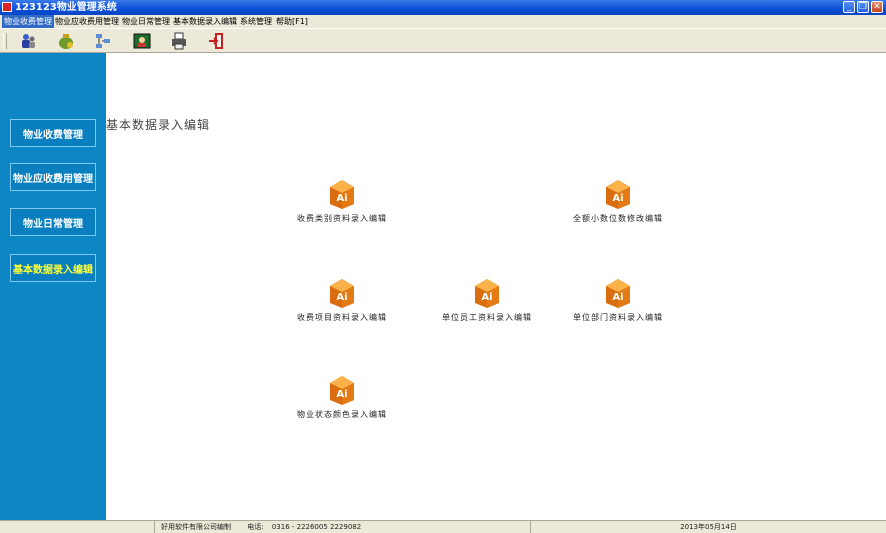 This screenshot has height=533, width=886. What do you see at coordinates (142, 41) in the screenshot?
I see `picture-icon` at bounding box center [142, 41].